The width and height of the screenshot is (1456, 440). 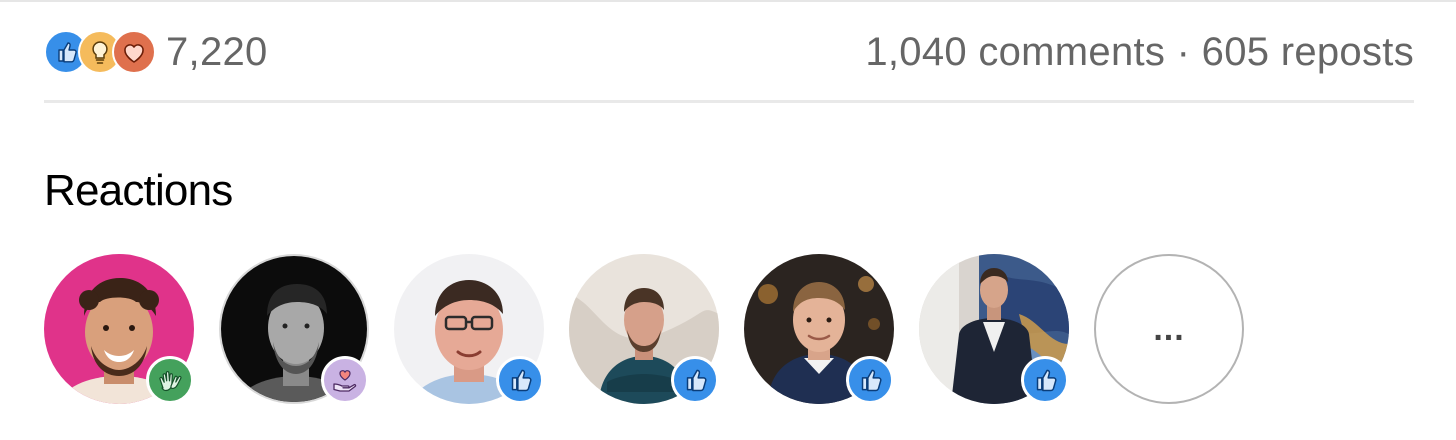 What do you see at coordinates (100, 52) in the screenshot?
I see `reaction-type-icons` at bounding box center [100, 52].